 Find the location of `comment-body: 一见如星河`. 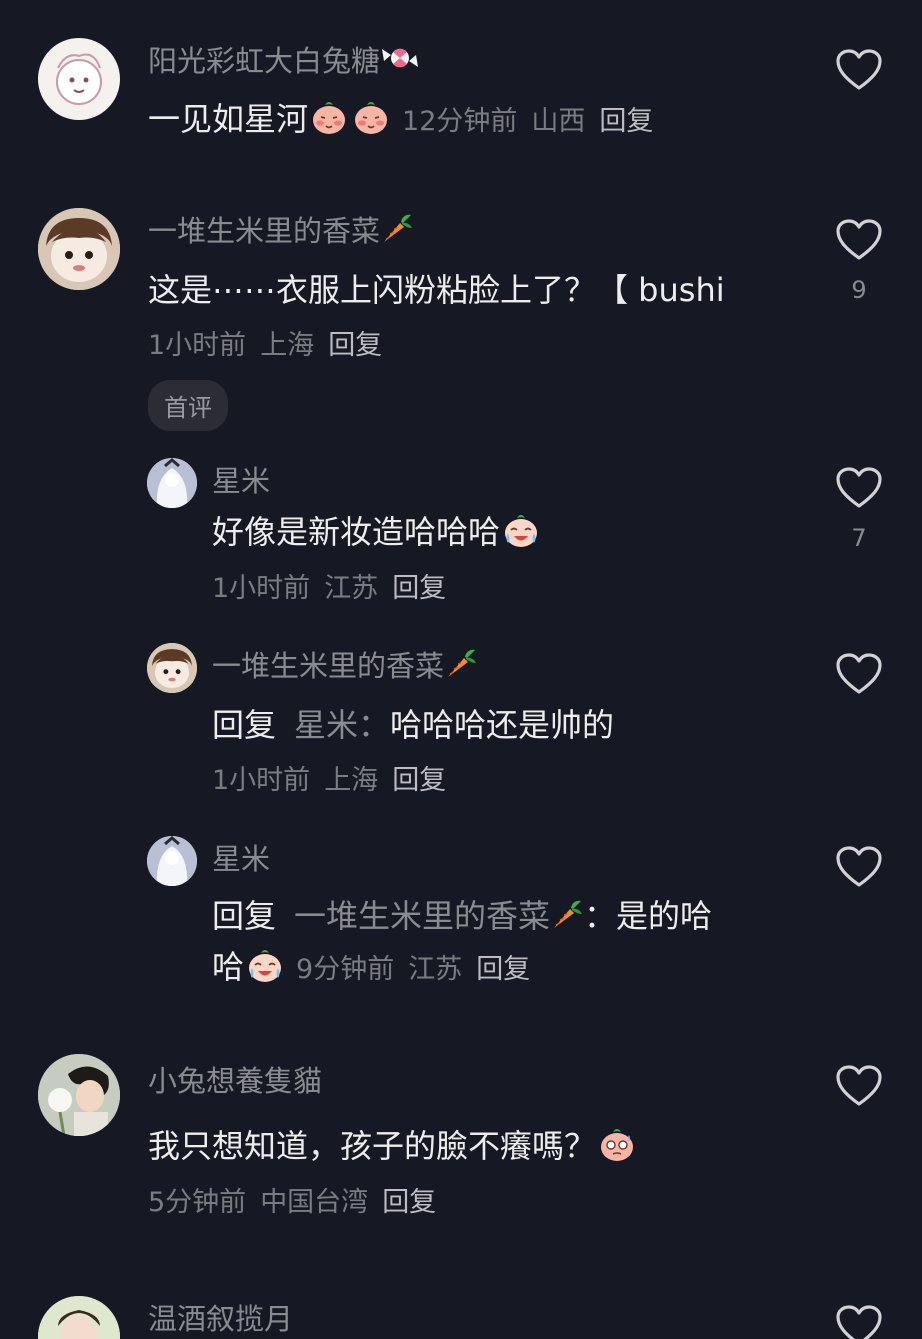

comment-body: 一见如星河 is located at coordinates (228, 119).